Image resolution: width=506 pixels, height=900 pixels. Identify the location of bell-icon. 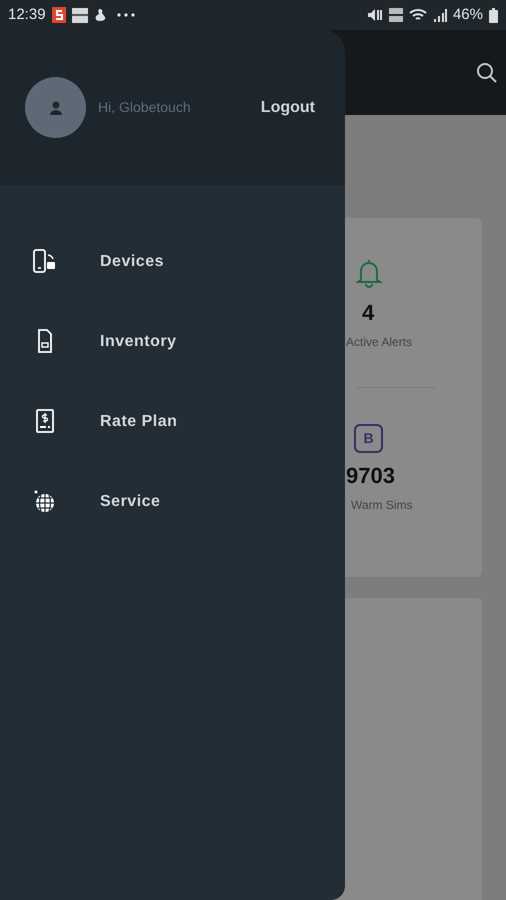
(369, 273).